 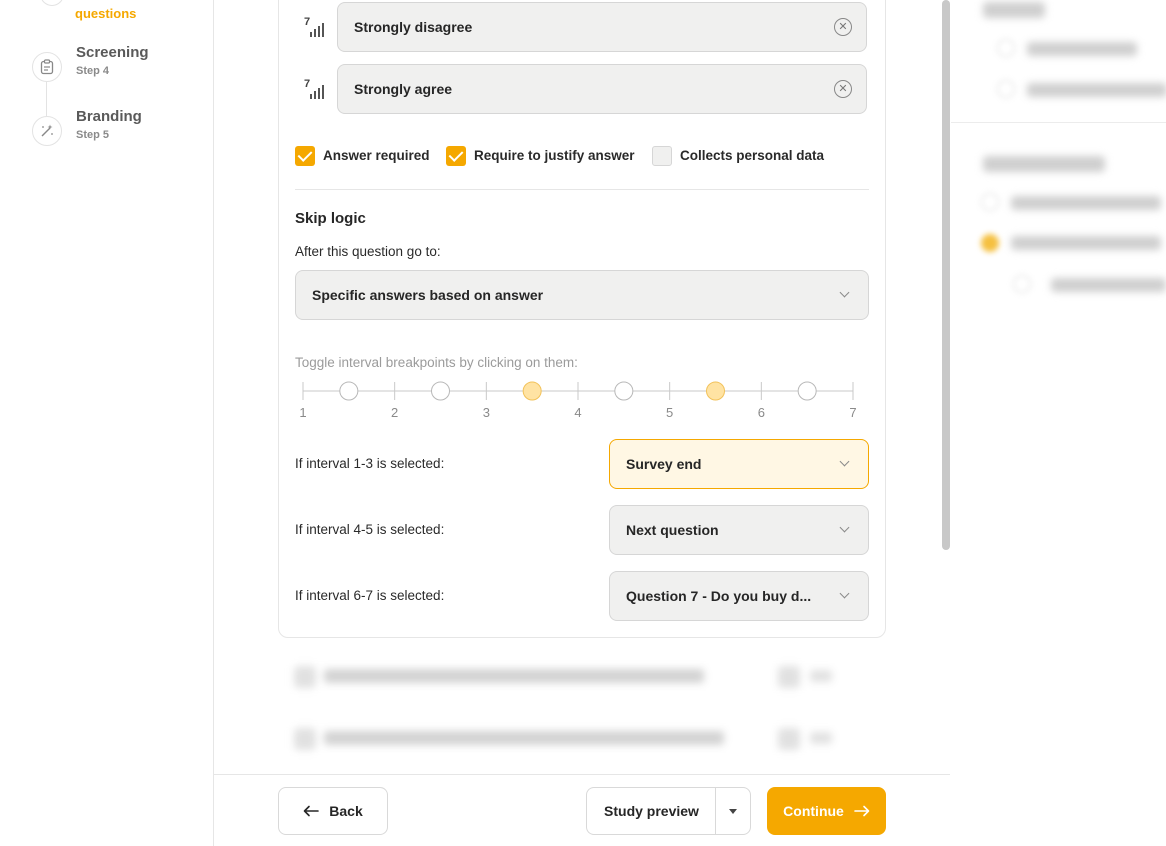 I want to click on interval-label: If interval 1-3 is selected:, so click(x=370, y=463).